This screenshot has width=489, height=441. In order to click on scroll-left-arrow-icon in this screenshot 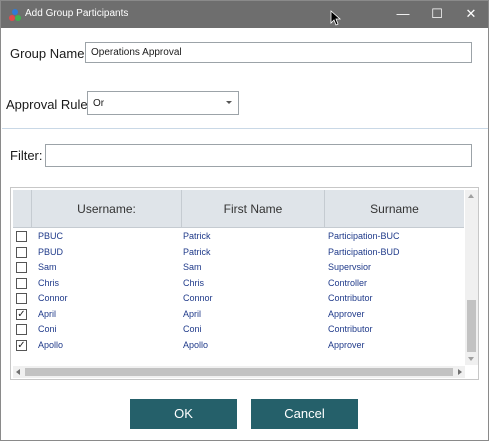, I will do `click(18, 372)`.